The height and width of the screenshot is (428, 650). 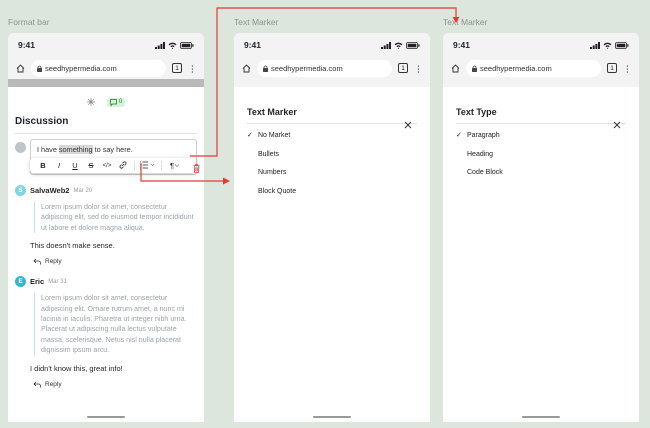 I want to click on frame-label-text-marker: Text Marker, so click(x=256, y=22).